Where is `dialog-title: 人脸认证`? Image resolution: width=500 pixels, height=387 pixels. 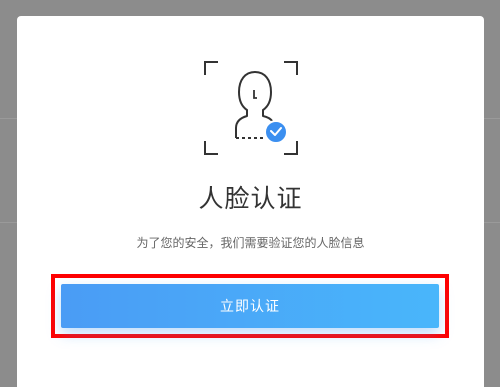 dialog-title: 人脸认证 is located at coordinates (250, 198).